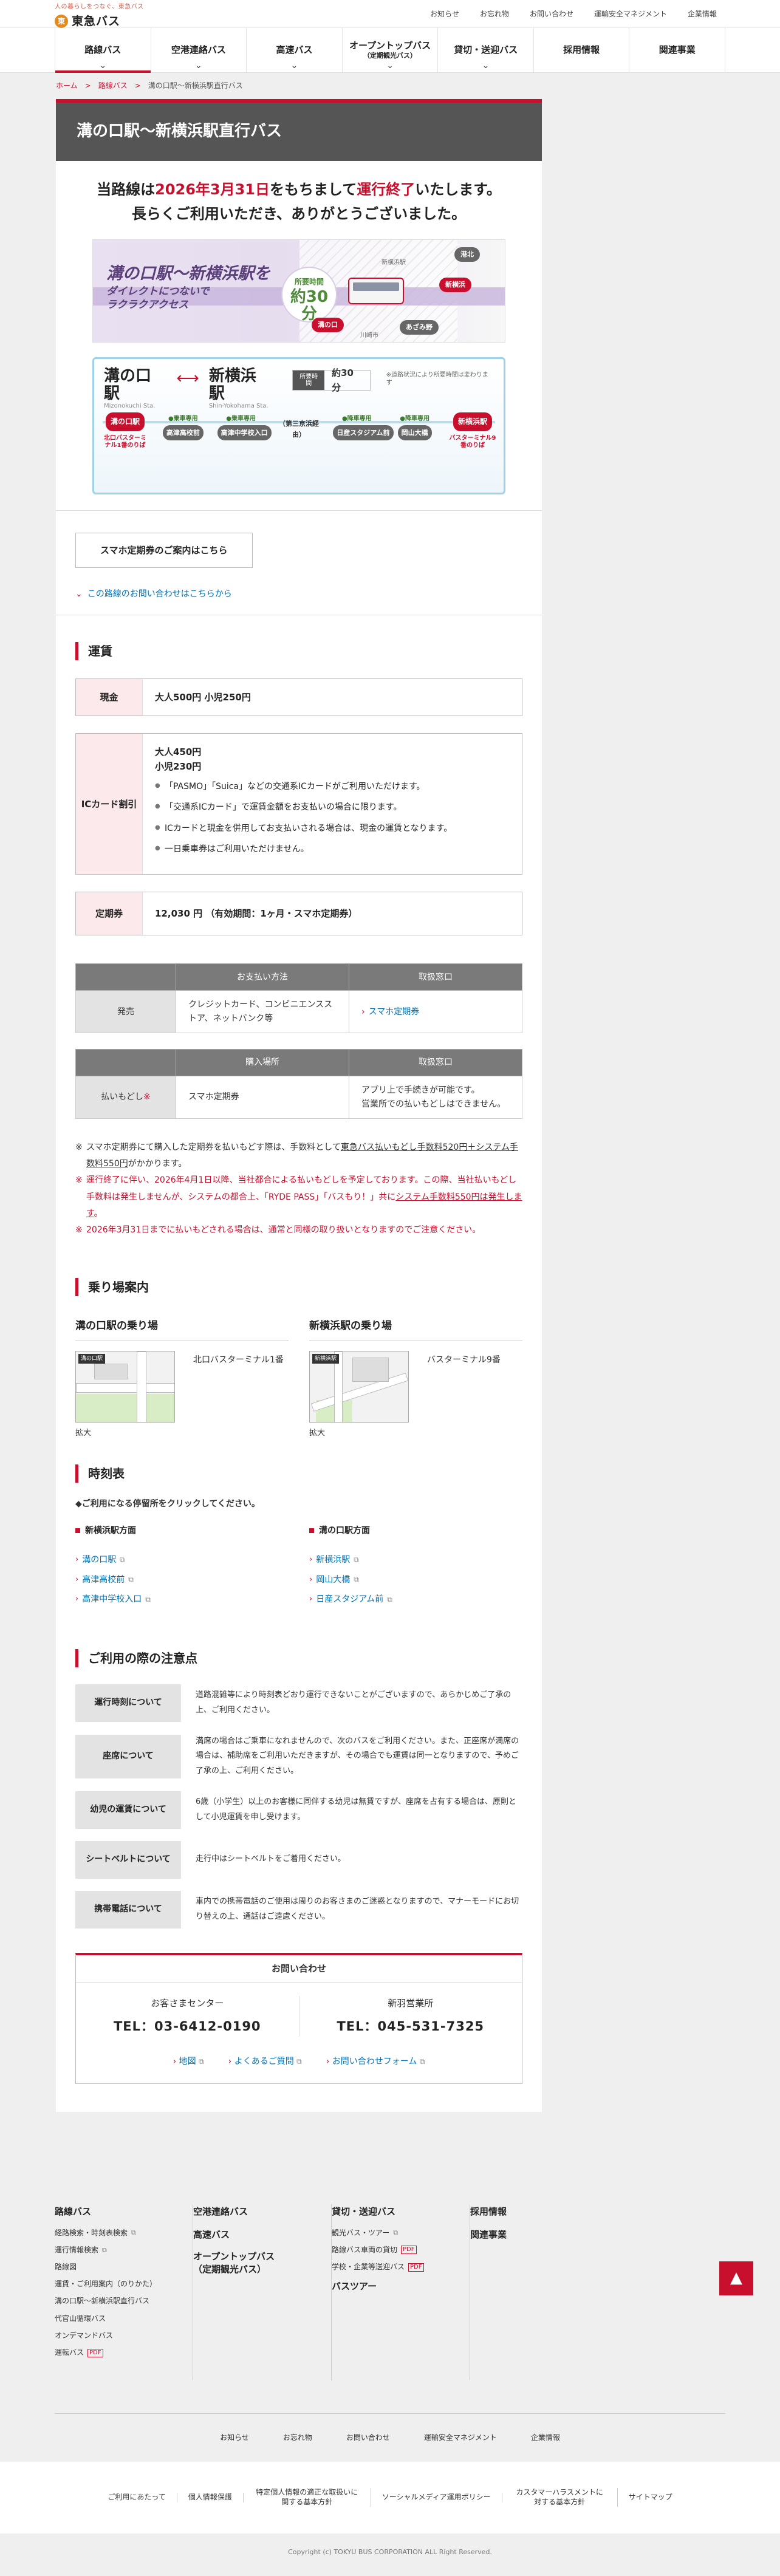 The image size is (780, 2576). Describe the element at coordinates (359, 1386) in the screenshot. I see `stop-map-thumbnail: 新横浜駅` at that location.